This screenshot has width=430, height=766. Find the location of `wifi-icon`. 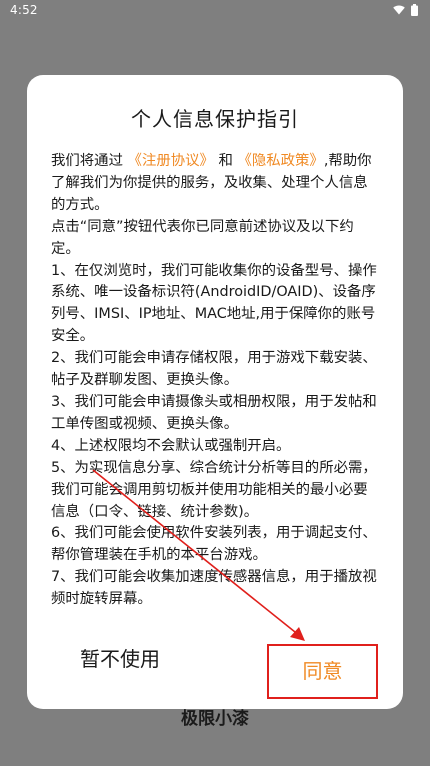

wifi-icon is located at coordinates (399, 10).